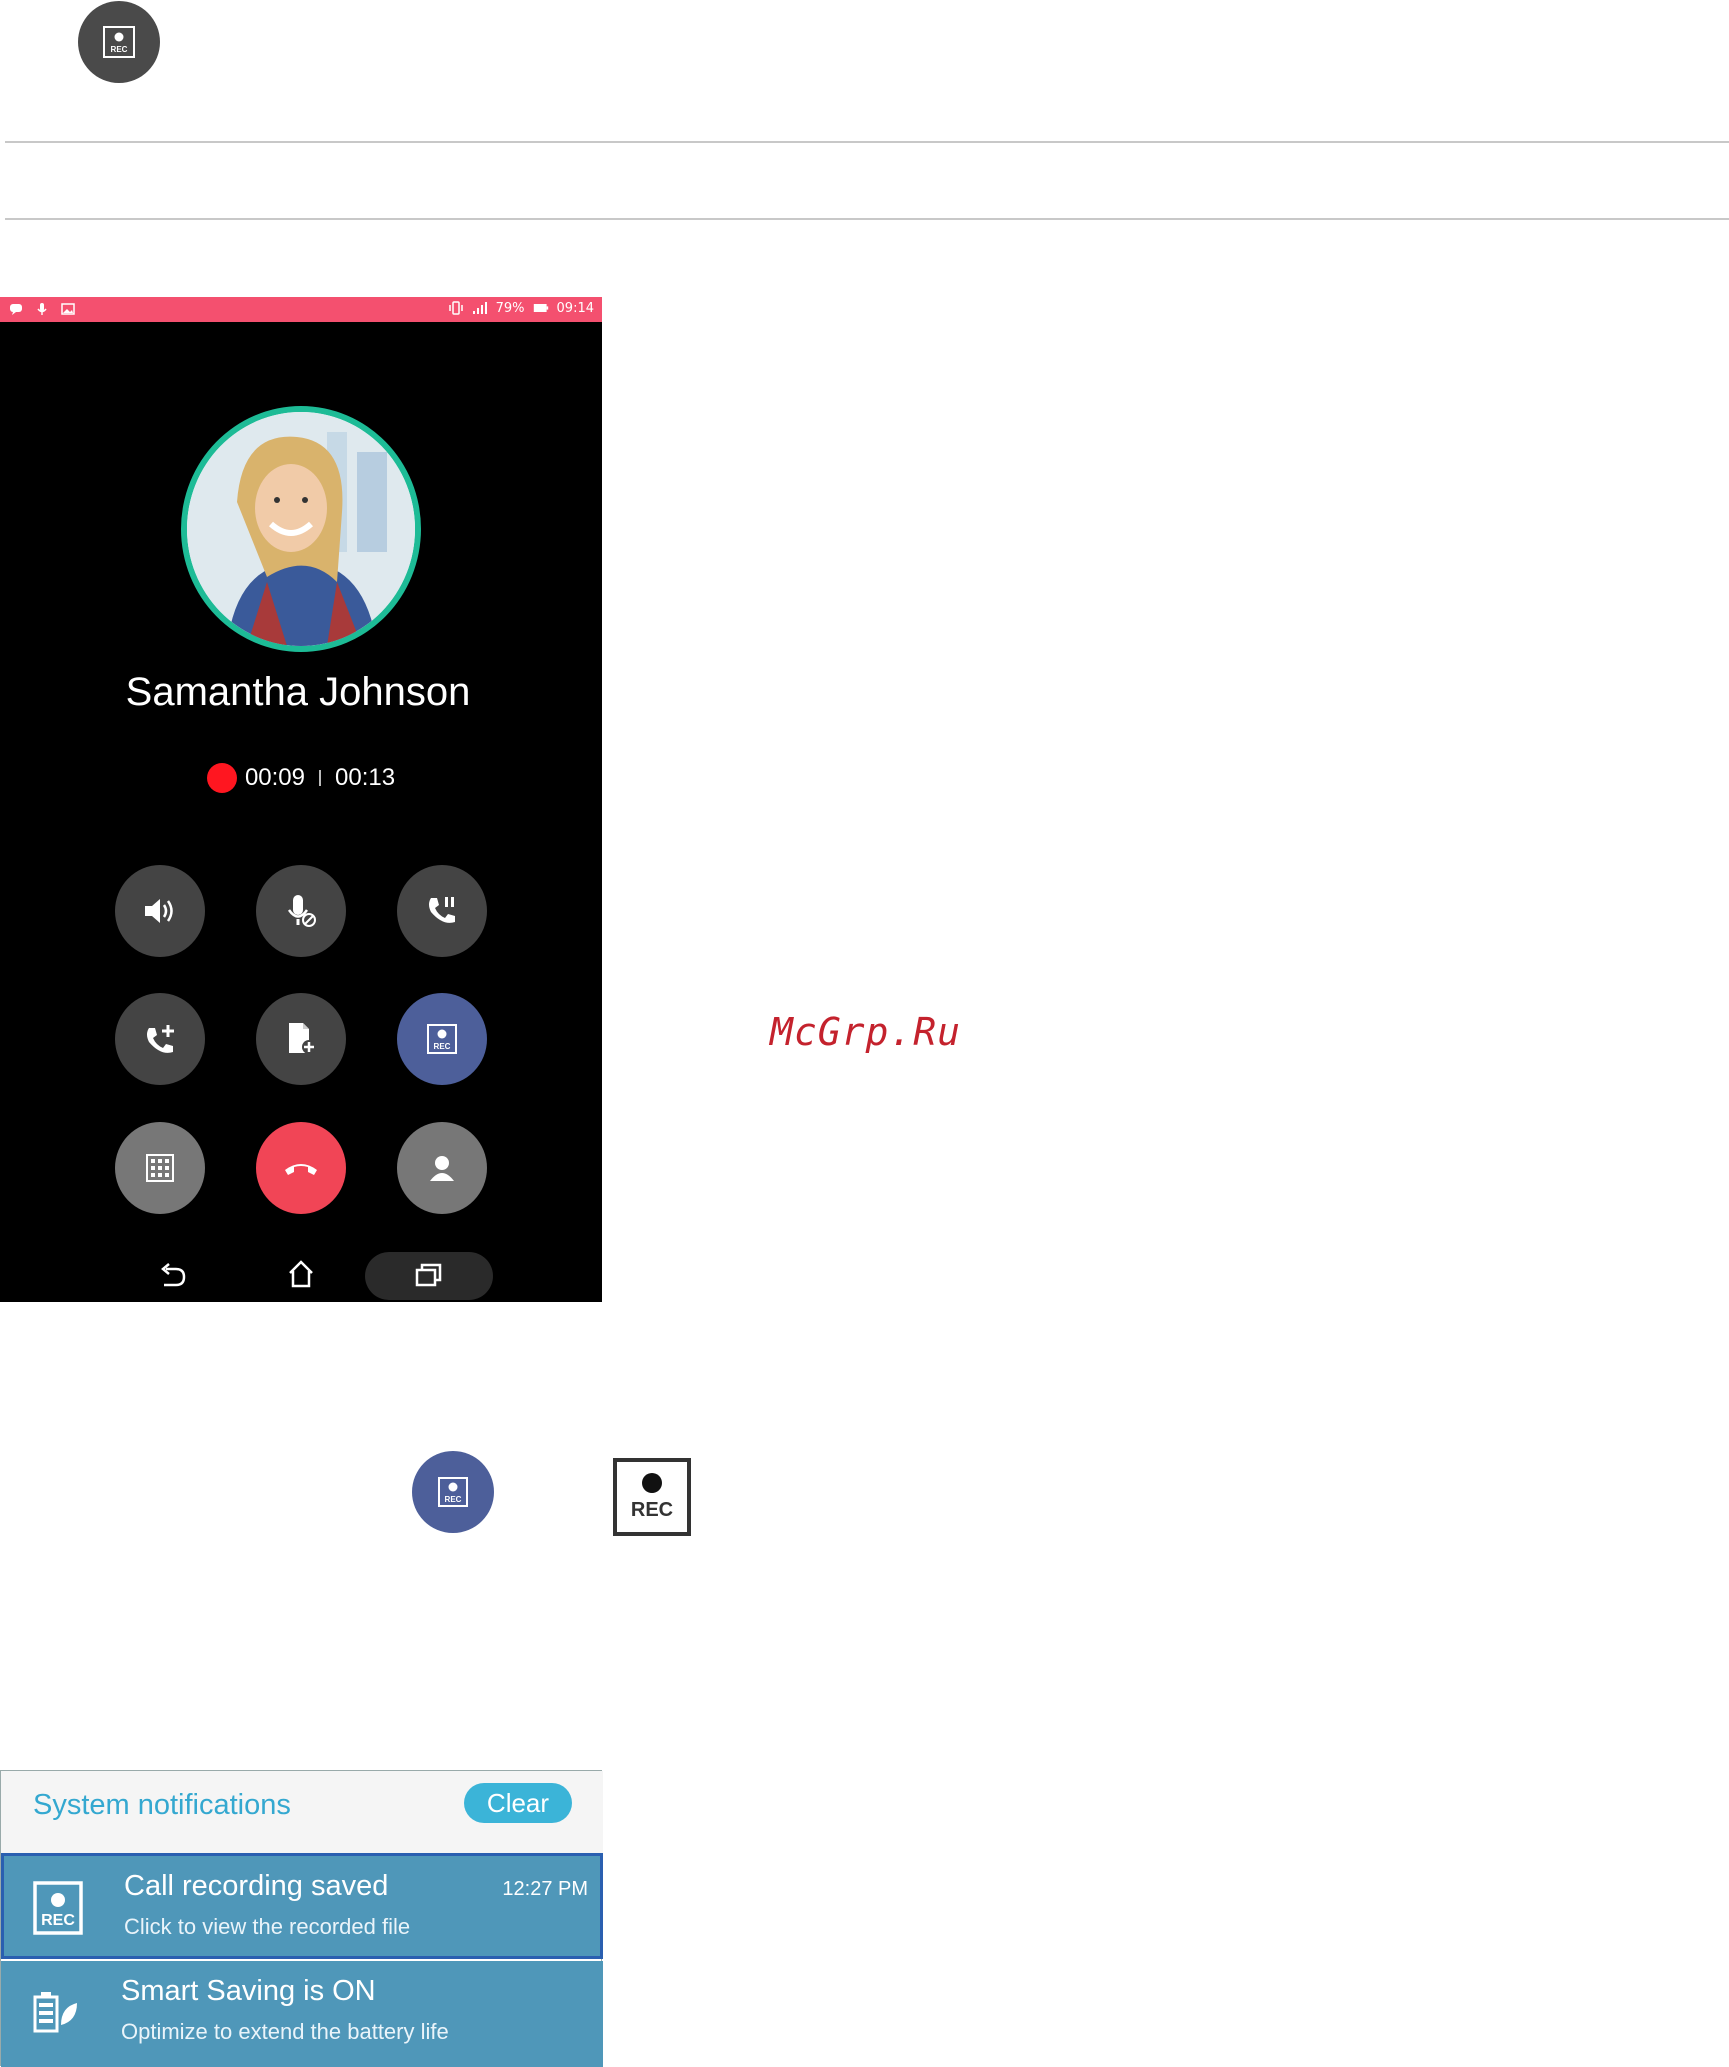 This screenshot has height=2067, width=1729. What do you see at coordinates (510, 308) in the screenshot?
I see `battery-percent: 79%` at bounding box center [510, 308].